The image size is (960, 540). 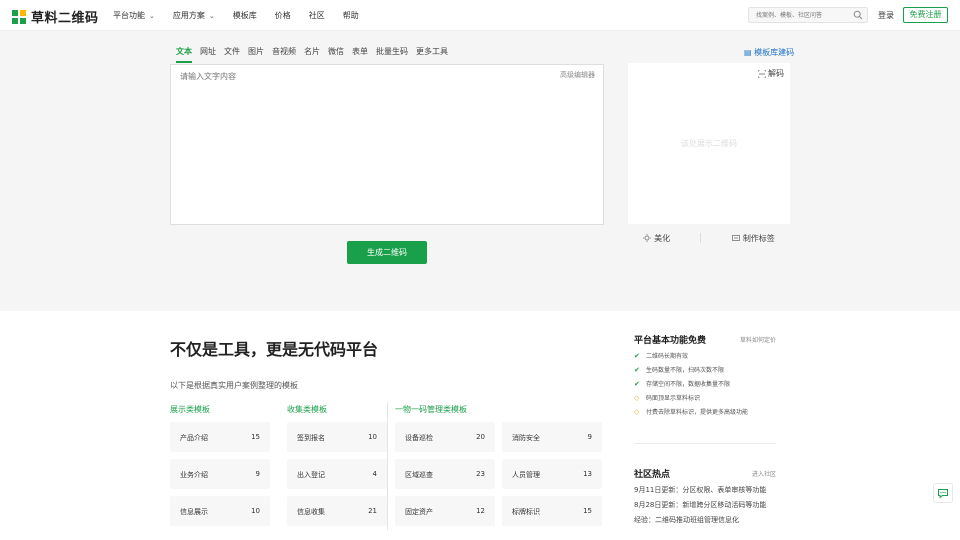 I want to click on feature-item: ◇ 付费去除草料标识，提供更多高级功能, so click(x=705, y=412).